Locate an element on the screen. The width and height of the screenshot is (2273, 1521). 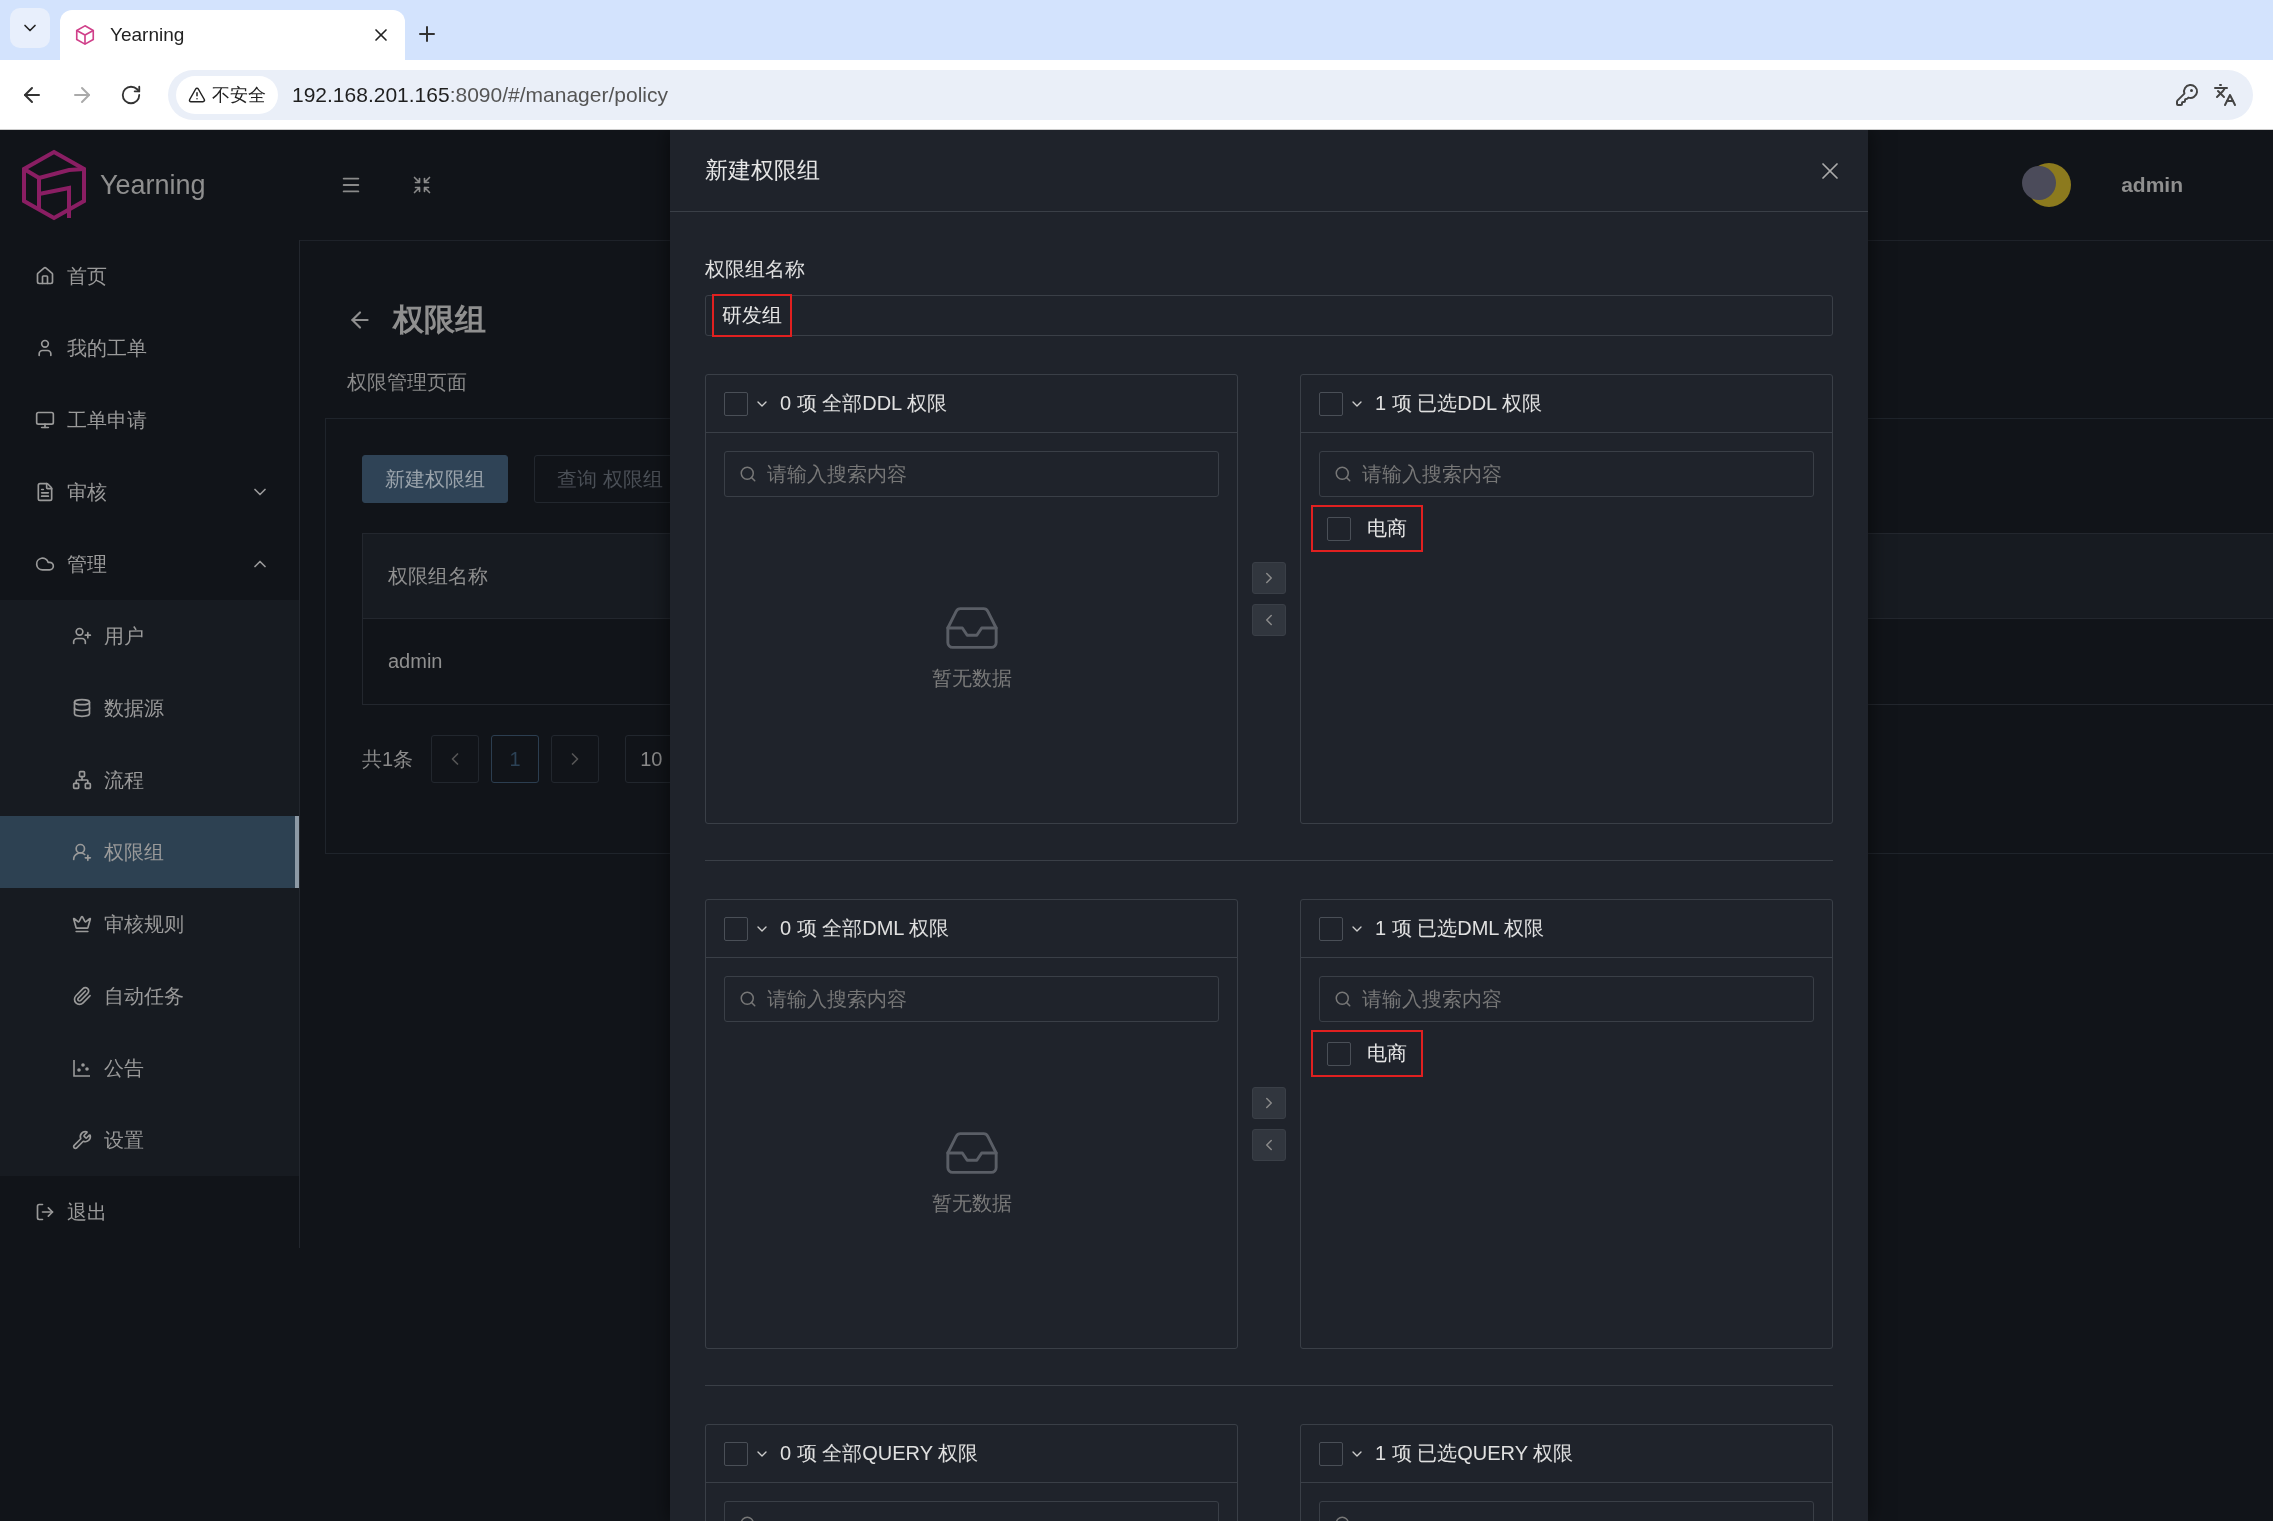
reload-icon is located at coordinates (131, 94).